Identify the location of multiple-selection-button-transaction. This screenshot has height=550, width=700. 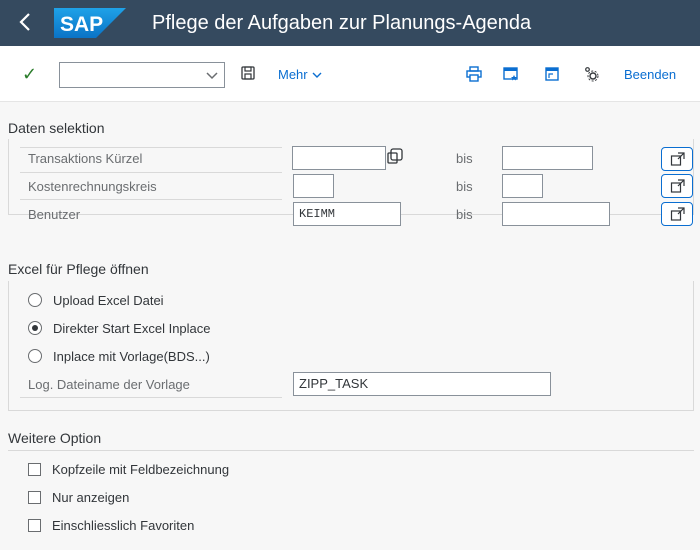
(677, 159).